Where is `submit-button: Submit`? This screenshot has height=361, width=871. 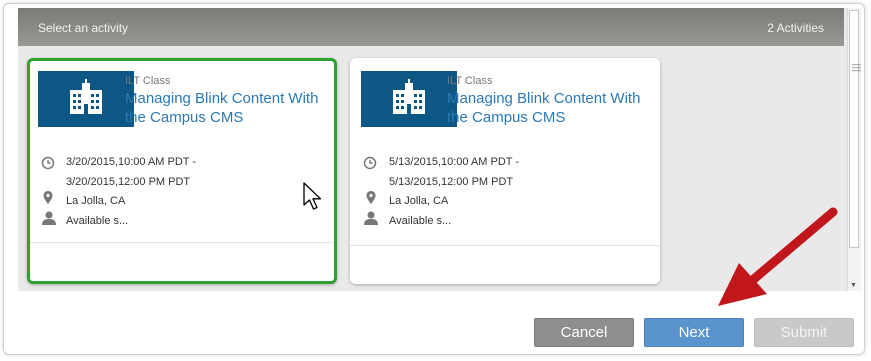 submit-button: Submit is located at coordinates (804, 332).